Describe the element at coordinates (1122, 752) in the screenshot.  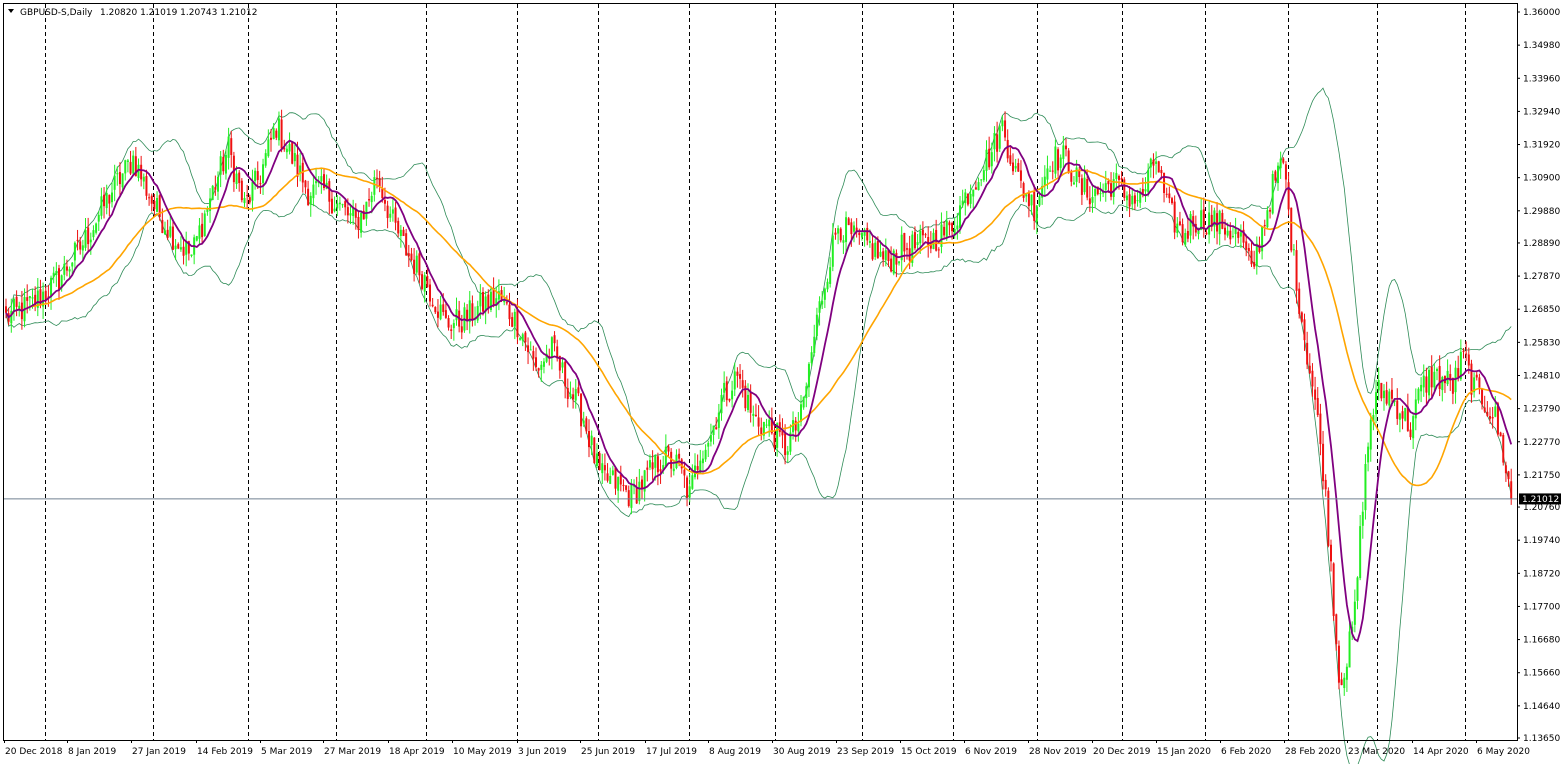
I see `x-tick-label: 20 Dec 2019` at that location.